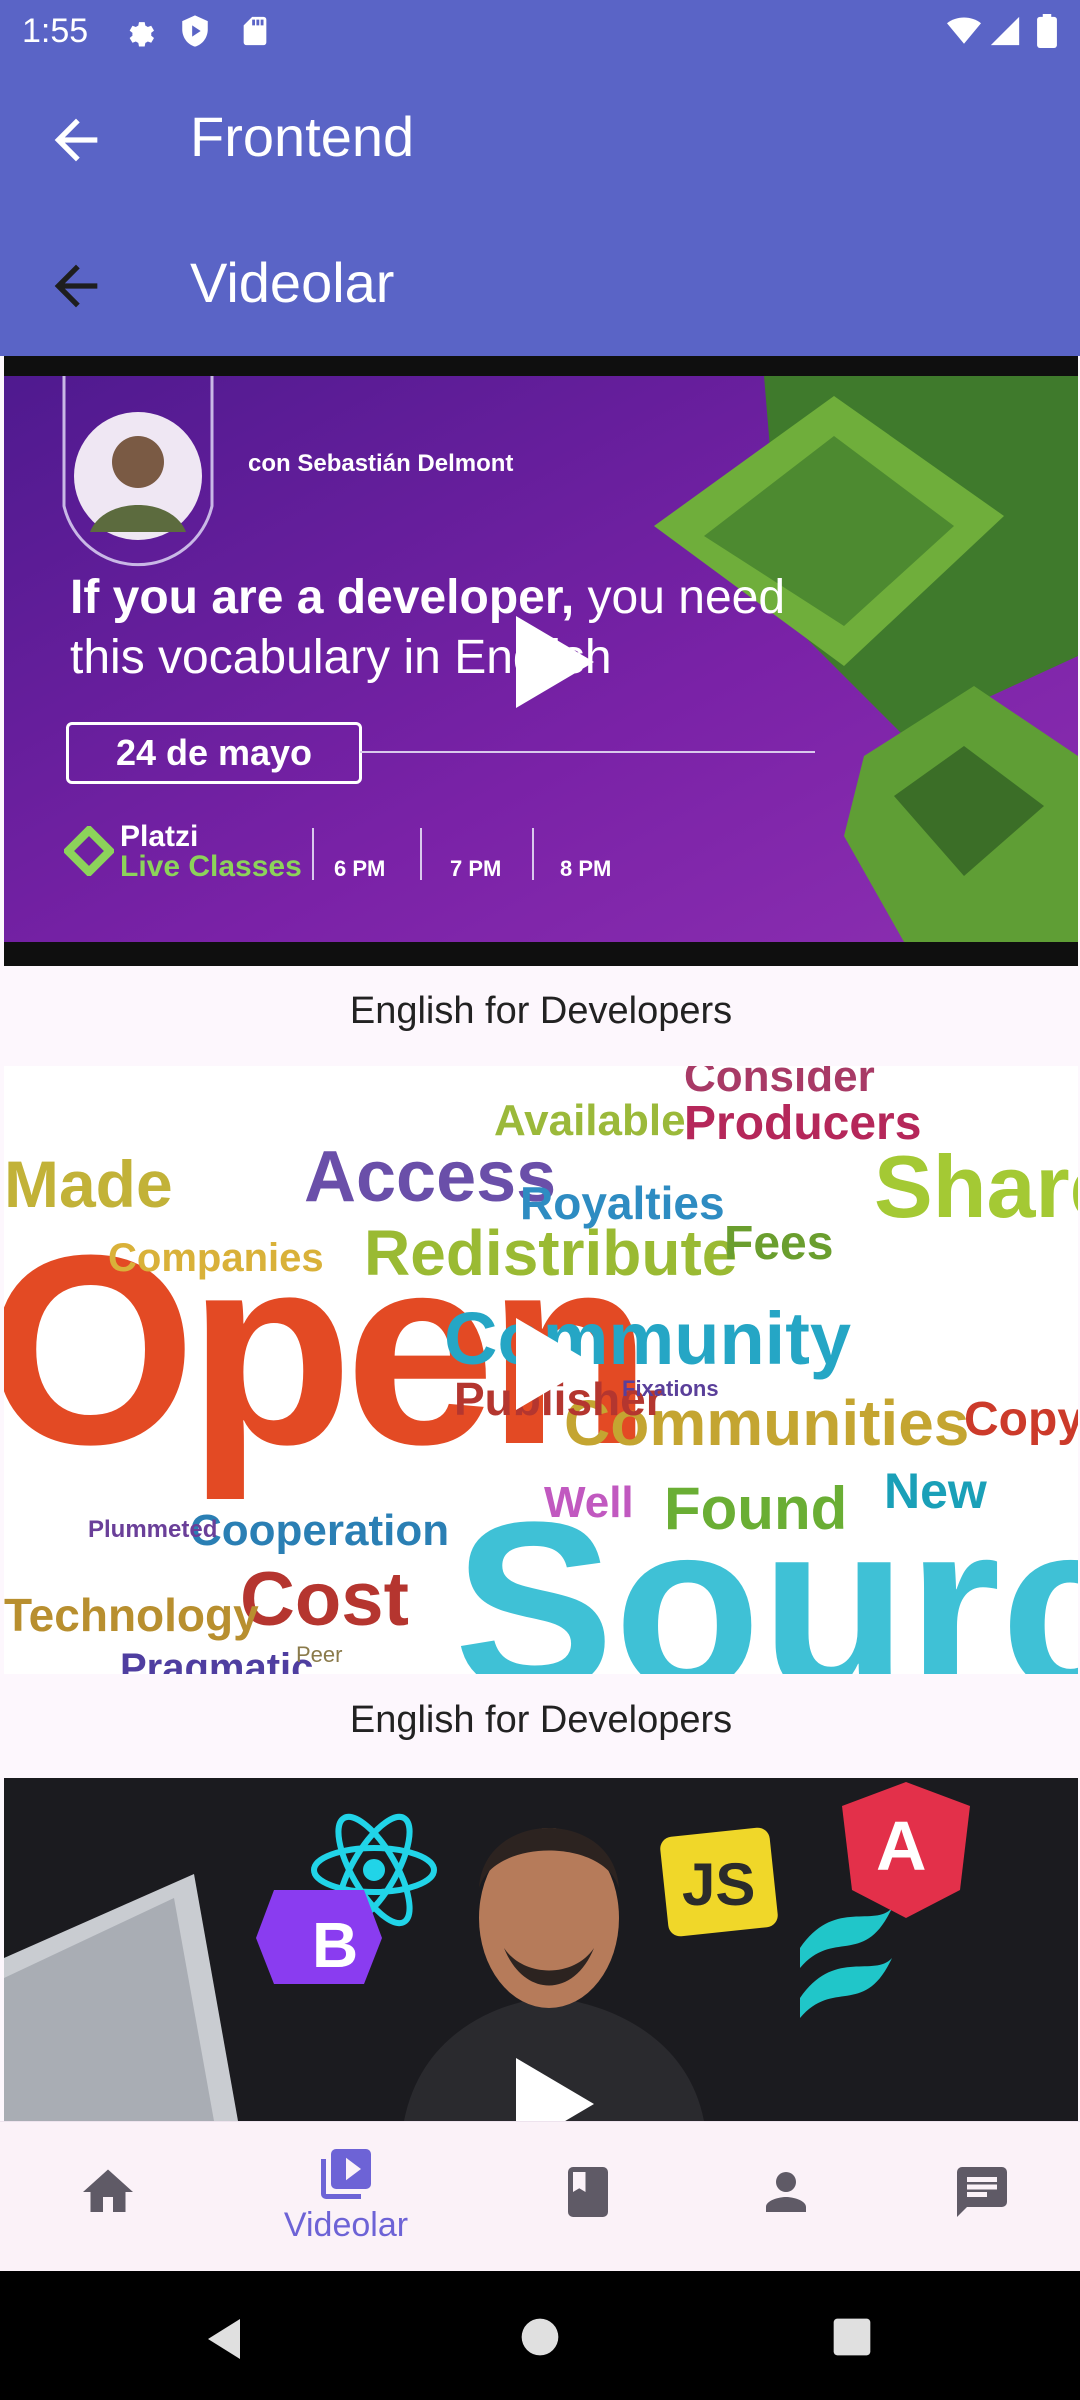  I want to click on nav-book, so click(588, 2197).